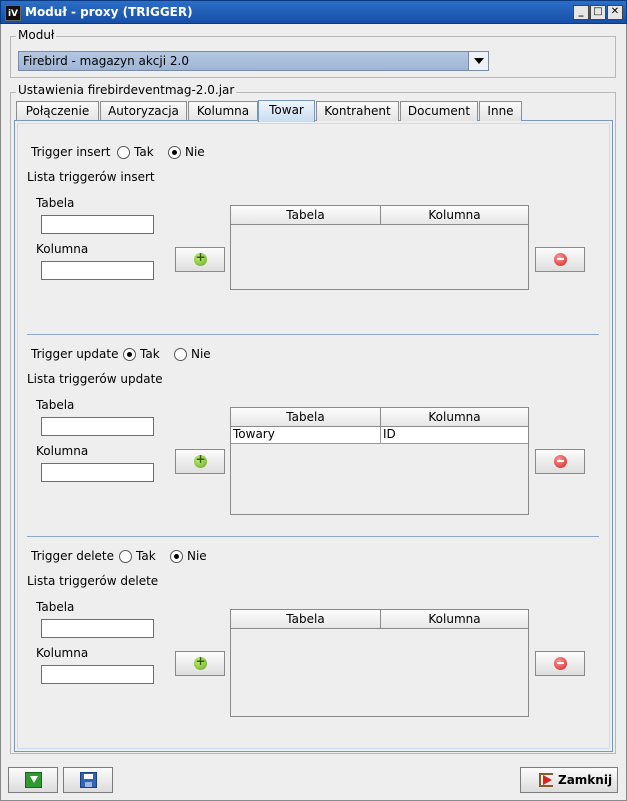 The image size is (627, 801). Describe the element at coordinates (546, 780) in the screenshot. I see `exit-door-icon` at that location.